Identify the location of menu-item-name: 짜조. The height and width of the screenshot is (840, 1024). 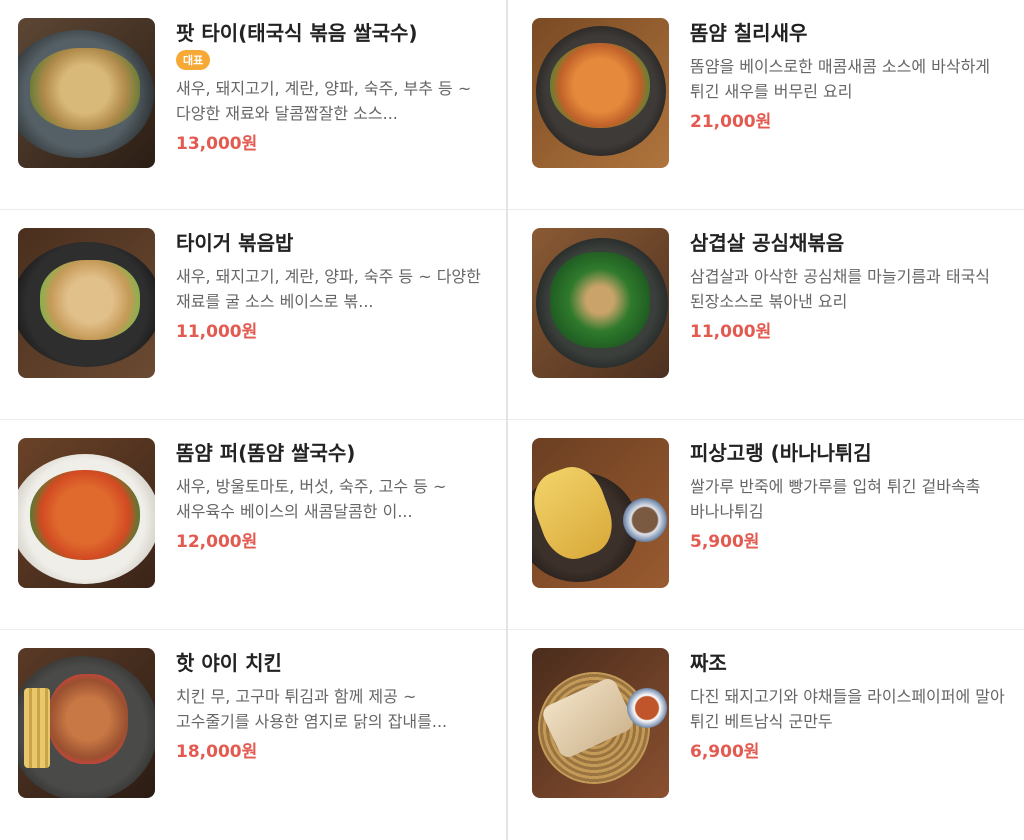
(708, 663).